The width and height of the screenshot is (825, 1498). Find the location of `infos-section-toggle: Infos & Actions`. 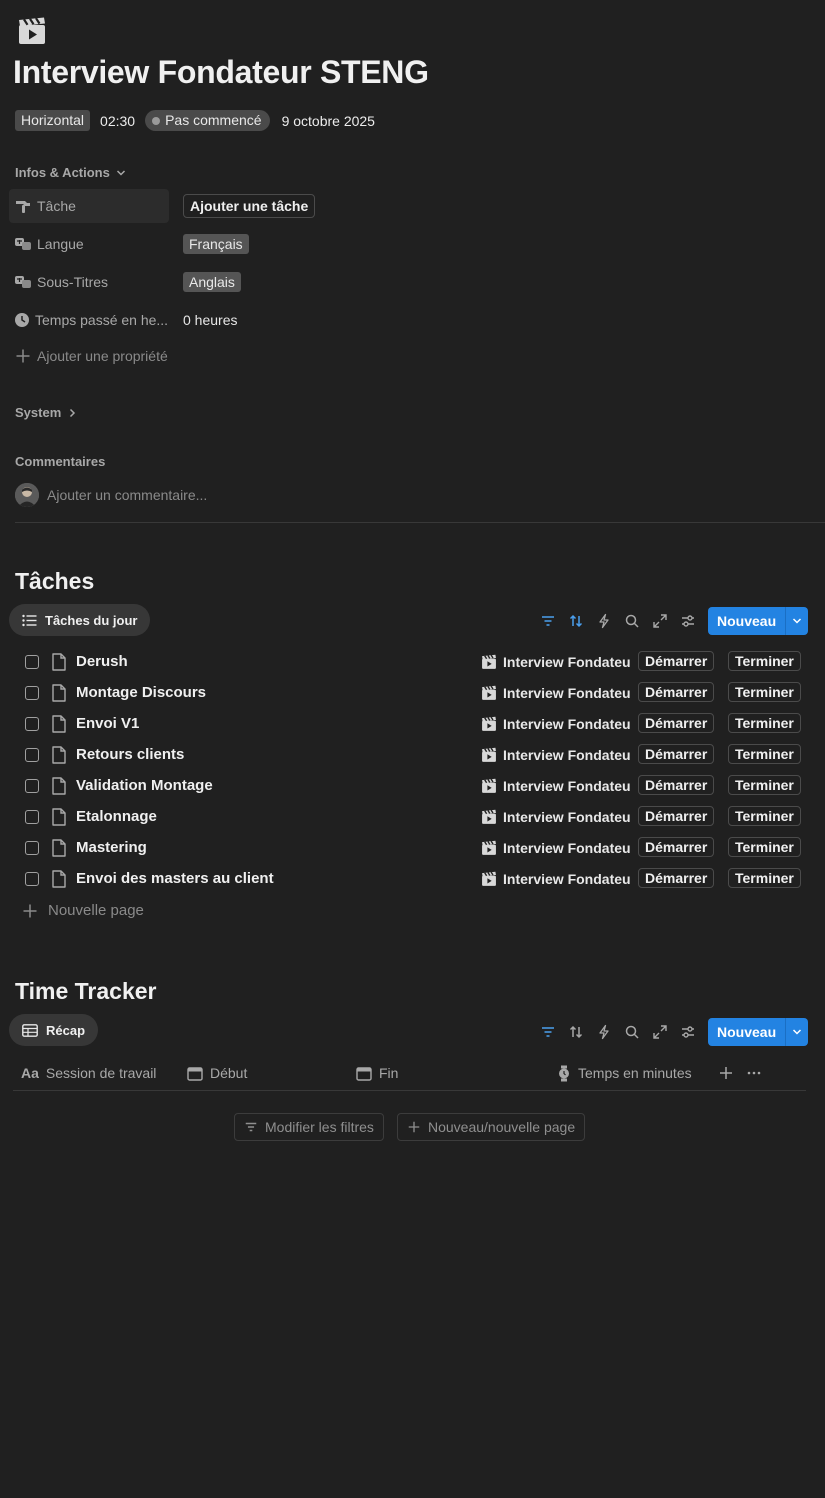

infos-section-toggle: Infos & Actions is located at coordinates (70, 172).